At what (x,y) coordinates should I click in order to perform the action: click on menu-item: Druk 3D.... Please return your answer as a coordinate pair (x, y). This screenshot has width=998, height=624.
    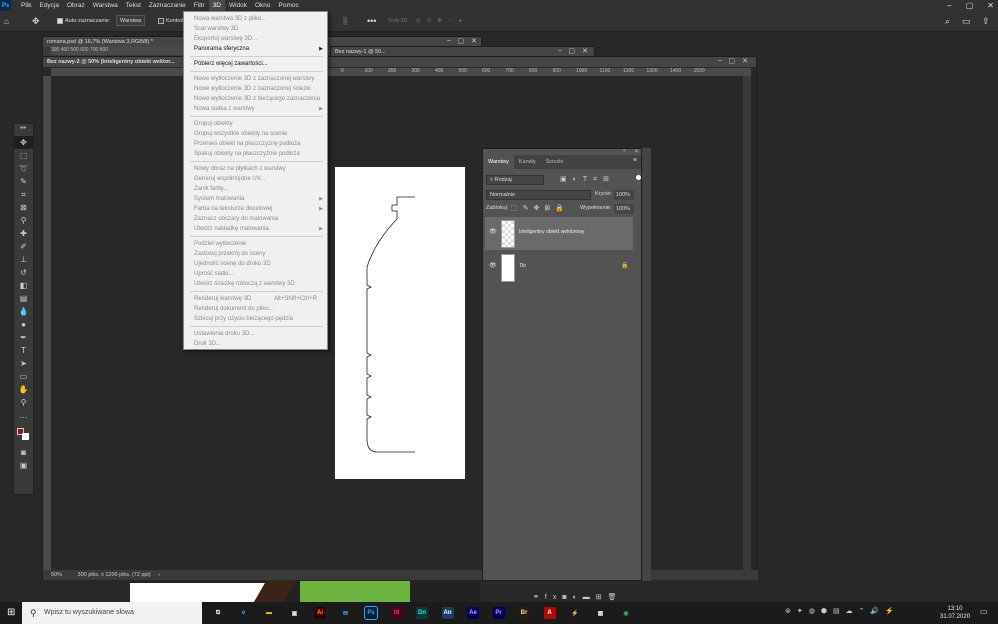
    Looking at the image, I should click on (255, 344).